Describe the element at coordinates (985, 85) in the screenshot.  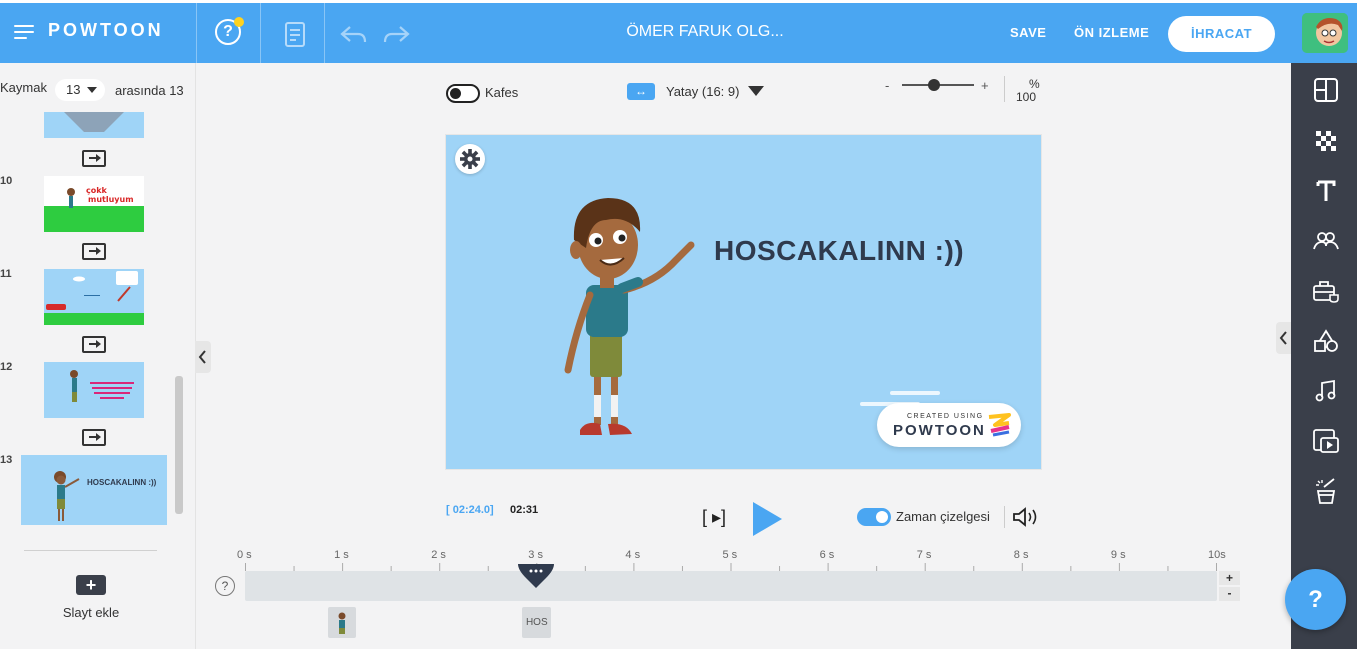
I see `zoom-in-button: +` at that location.